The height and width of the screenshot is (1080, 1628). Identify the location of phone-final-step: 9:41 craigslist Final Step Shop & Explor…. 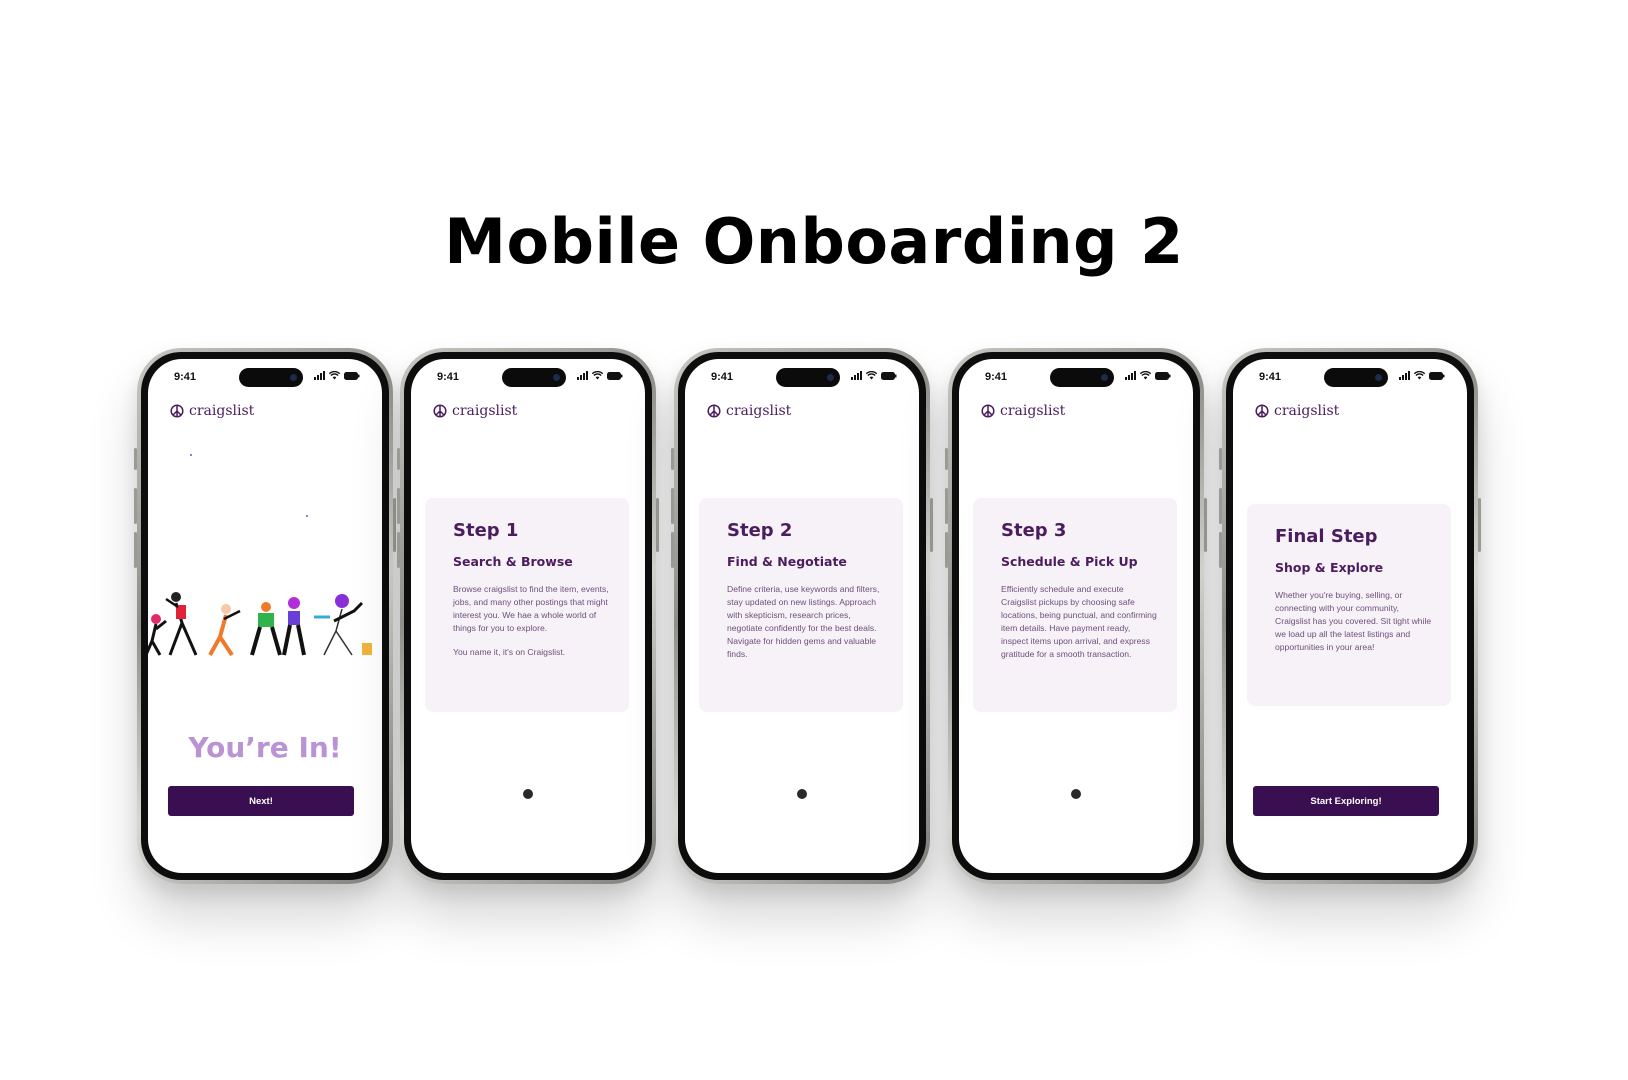
(1350, 616).